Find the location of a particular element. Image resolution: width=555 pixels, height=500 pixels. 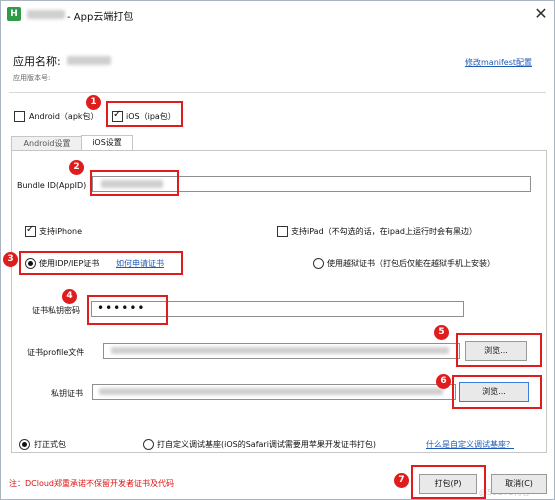

privacy-warning: 注：DCloud郑重承诺不保留开发者证书及代码 is located at coordinates (92, 483).